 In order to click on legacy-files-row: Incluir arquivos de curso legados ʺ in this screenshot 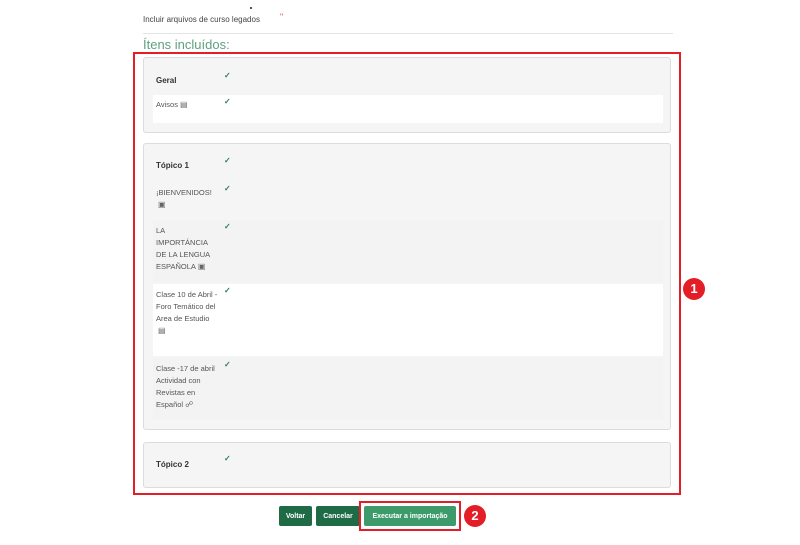, I will do `click(408, 20)`.